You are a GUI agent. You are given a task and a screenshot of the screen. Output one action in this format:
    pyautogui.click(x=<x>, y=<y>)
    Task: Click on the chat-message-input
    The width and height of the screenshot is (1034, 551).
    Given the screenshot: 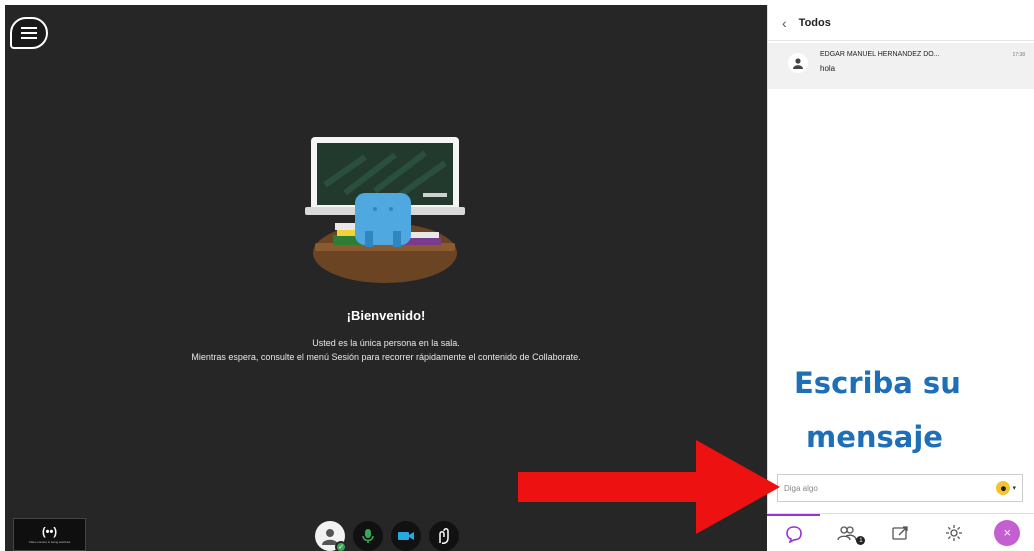 What is the action you would take?
    pyautogui.click(x=890, y=488)
    